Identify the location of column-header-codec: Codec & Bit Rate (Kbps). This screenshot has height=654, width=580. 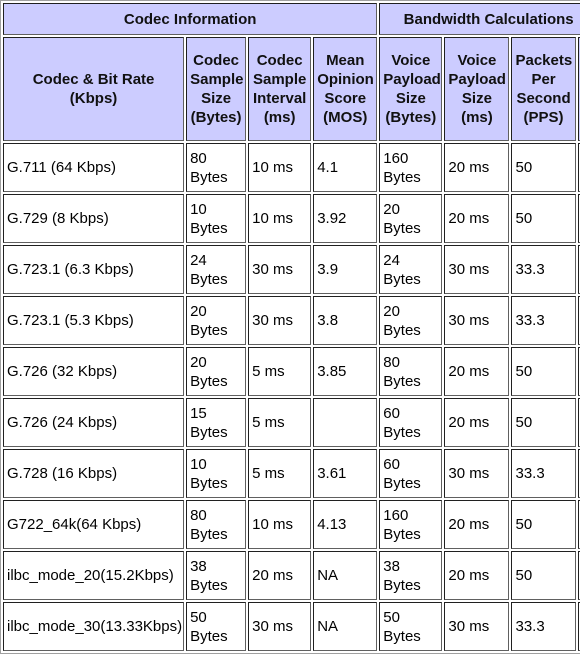
(94, 89).